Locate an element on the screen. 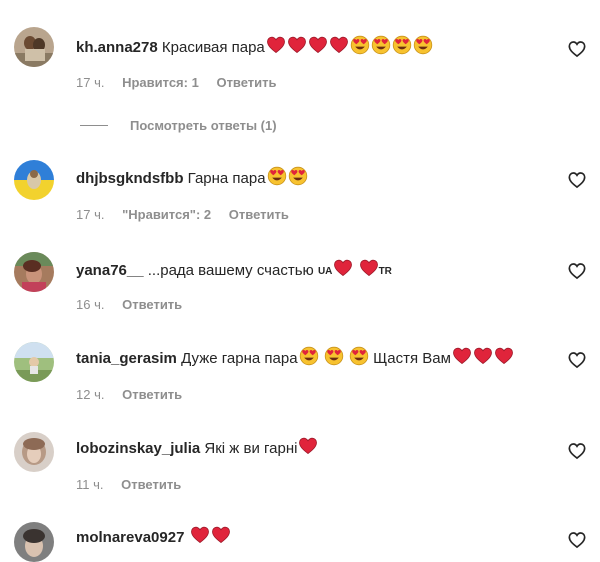  replies-divider is located at coordinates (94, 125).